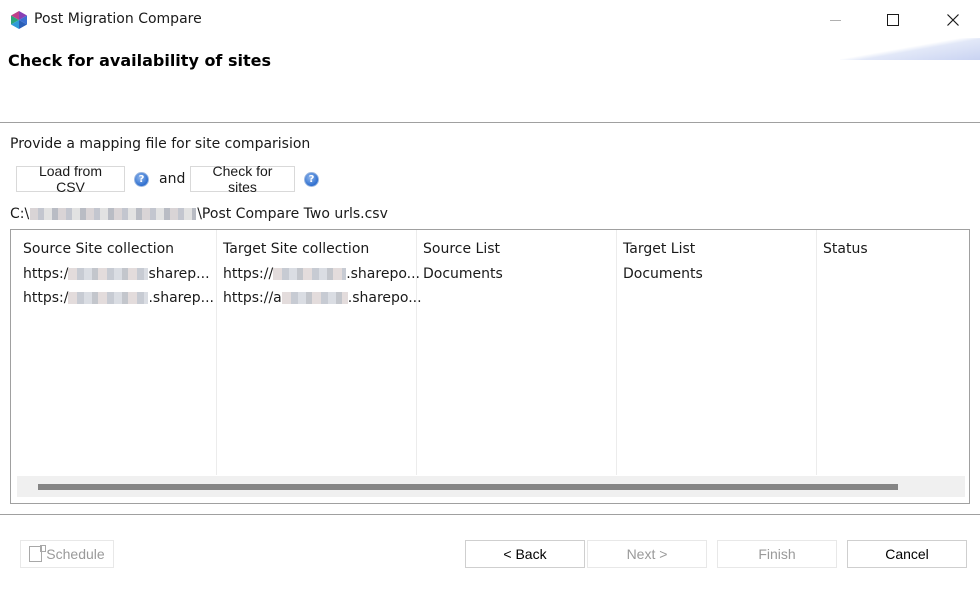  What do you see at coordinates (98, 249) in the screenshot?
I see `column-header-source-site: Source Site collection` at bounding box center [98, 249].